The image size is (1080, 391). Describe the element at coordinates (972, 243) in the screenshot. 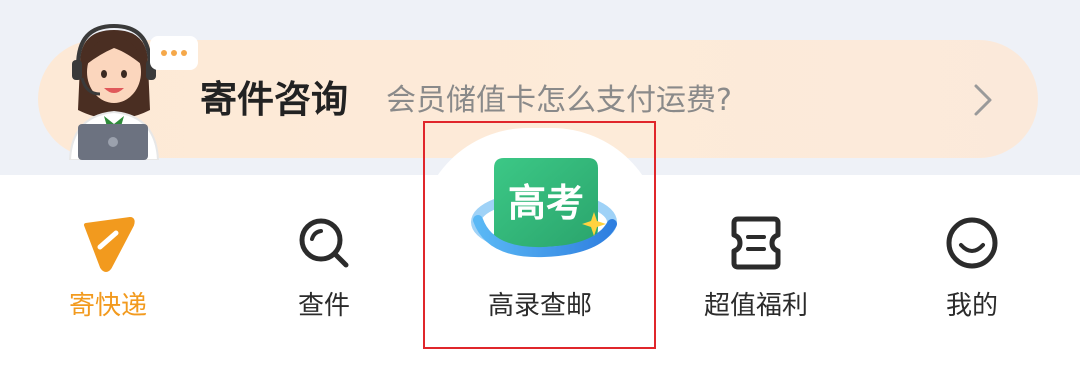

I see `smiley-icon` at that location.